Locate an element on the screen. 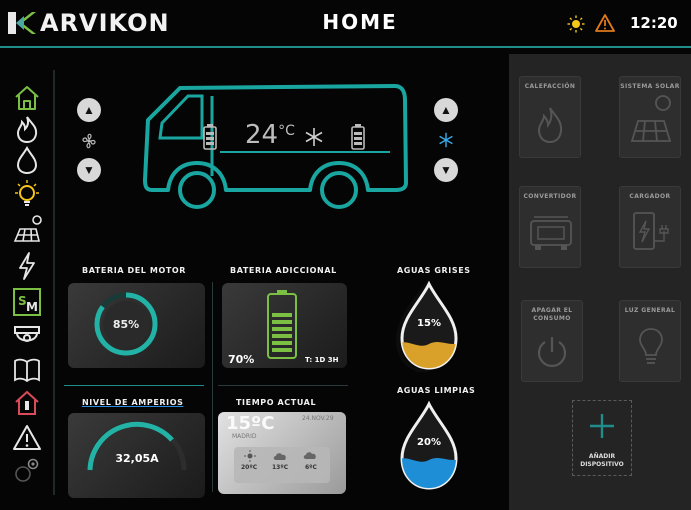 This screenshot has width=691, height=510. forecast-2-temp: 13ºC is located at coordinates (280, 467).